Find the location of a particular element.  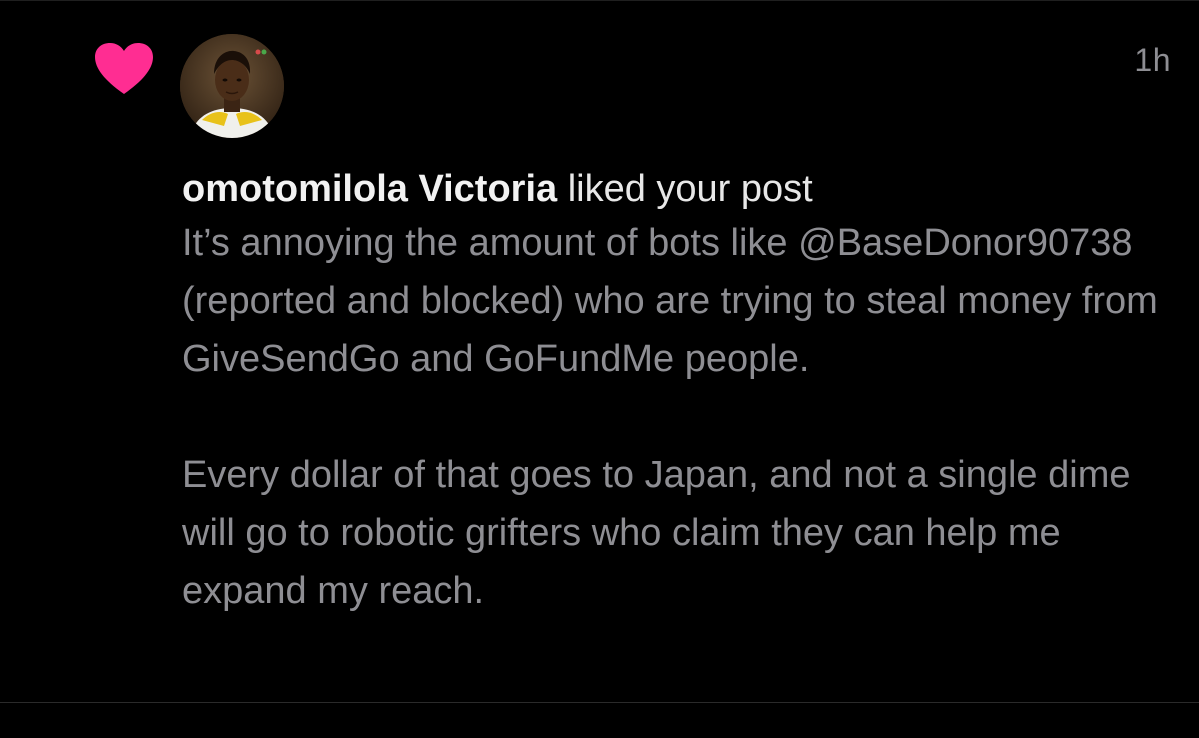

avatar-image is located at coordinates (232, 86).